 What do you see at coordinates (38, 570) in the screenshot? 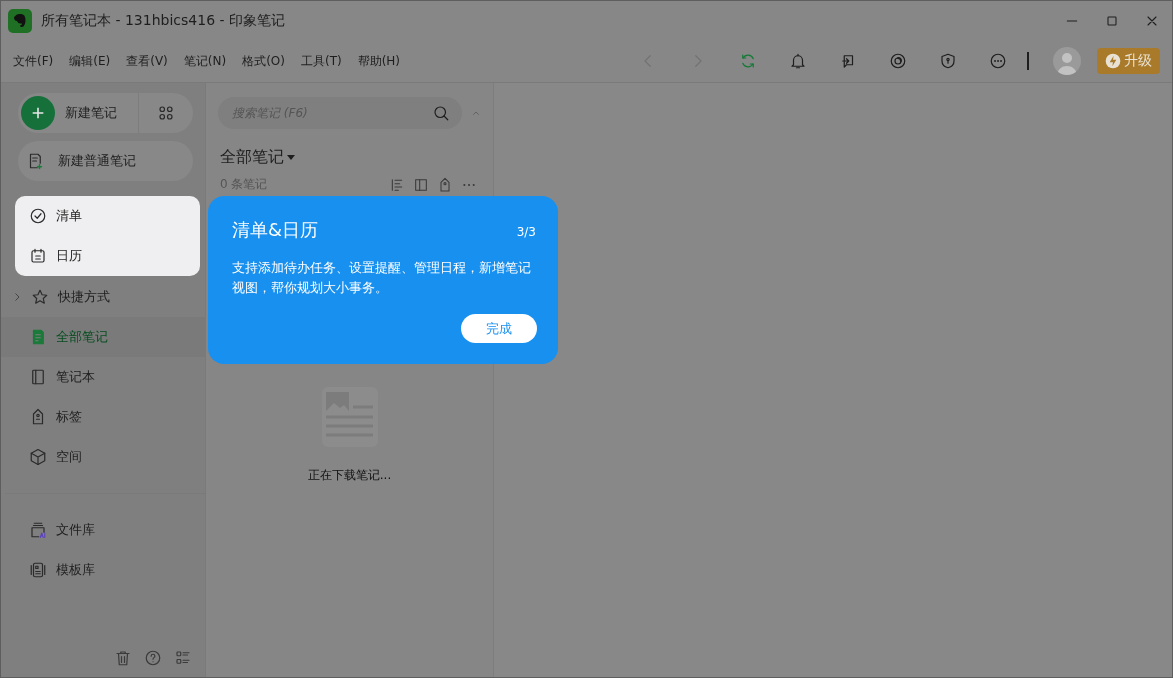
I see `template-icon` at bounding box center [38, 570].